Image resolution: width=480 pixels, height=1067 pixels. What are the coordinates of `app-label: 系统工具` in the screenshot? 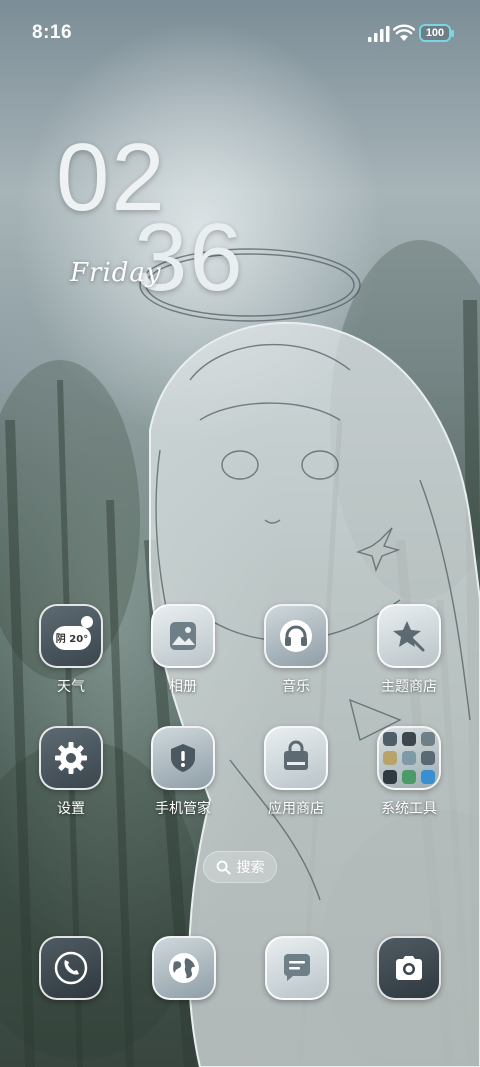 It's located at (409, 809).